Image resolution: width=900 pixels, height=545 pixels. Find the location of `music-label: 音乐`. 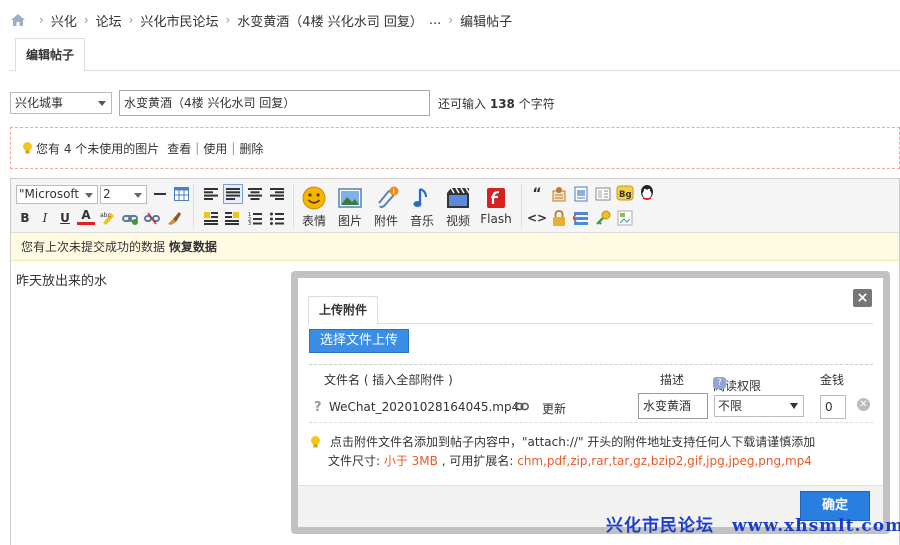

music-label: 音乐 is located at coordinates (421, 221).